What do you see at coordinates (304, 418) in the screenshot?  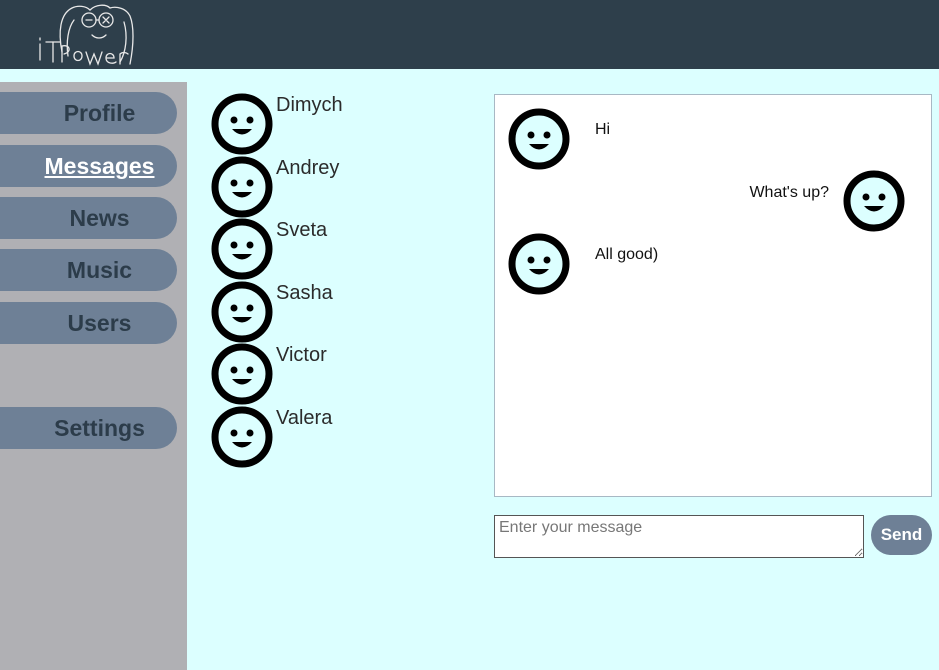 I see `dialog-name: Valera` at bounding box center [304, 418].